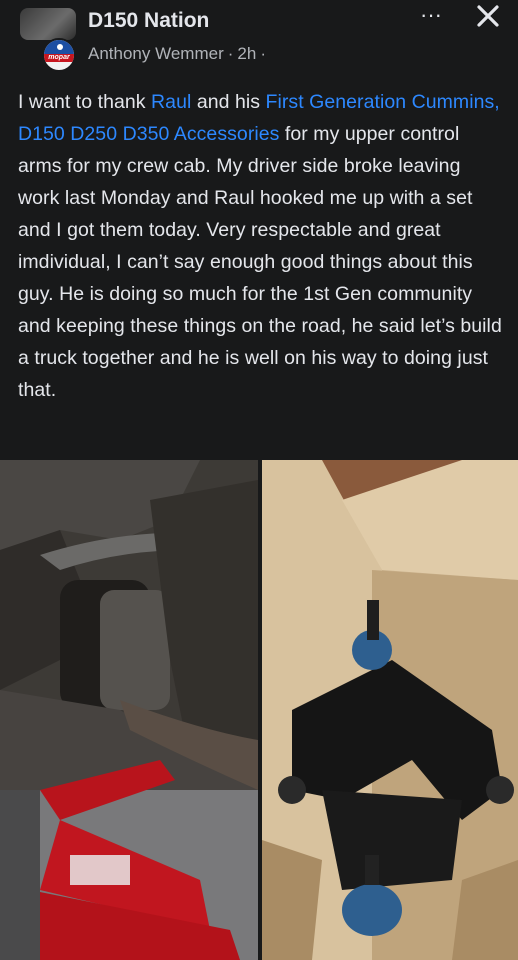 Image resolution: width=518 pixels, height=960 pixels. I want to click on group-cover-image, so click(48, 24).